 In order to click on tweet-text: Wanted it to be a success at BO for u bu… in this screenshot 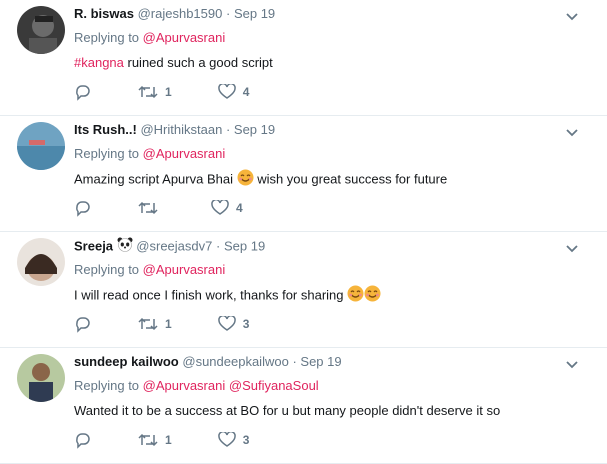, I will do `click(320, 410)`.